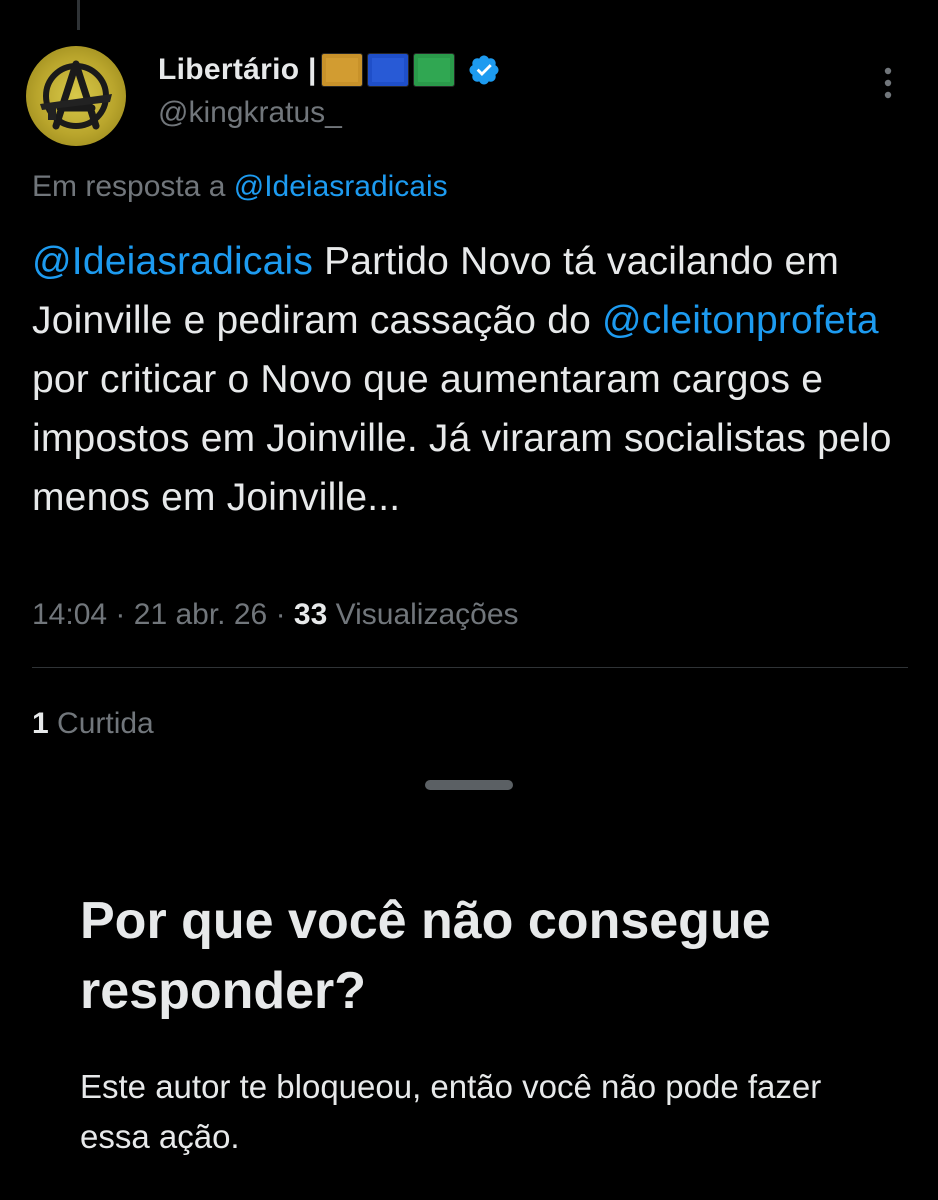 This screenshot has width=938, height=1200. I want to click on bottom-sheet-title: Por que você não consegue responder?, so click(425, 956).